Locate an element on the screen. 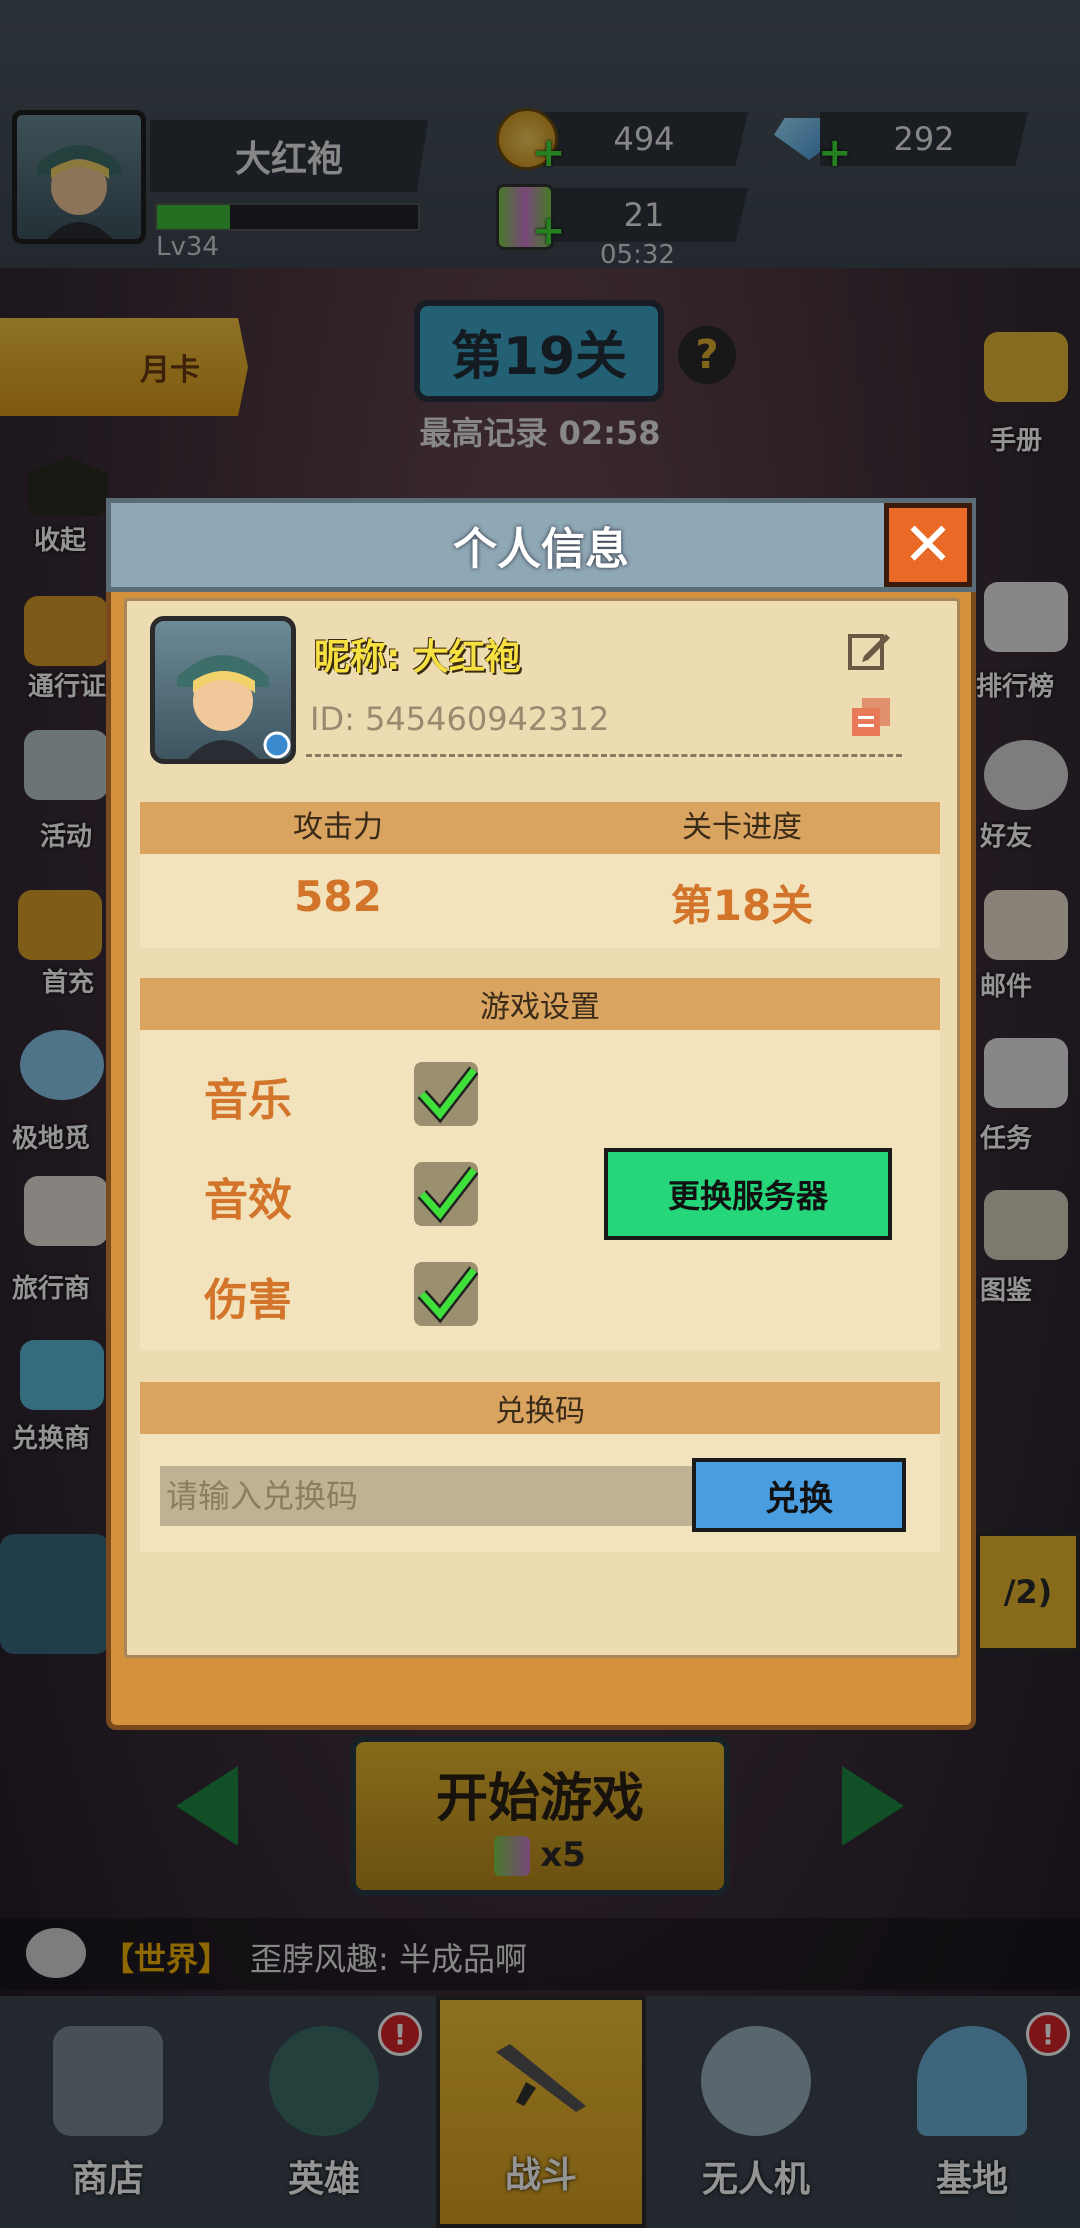 The height and width of the screenshot is (2228, 1080). sound-checkbox is located at coordinates (446, 1194).